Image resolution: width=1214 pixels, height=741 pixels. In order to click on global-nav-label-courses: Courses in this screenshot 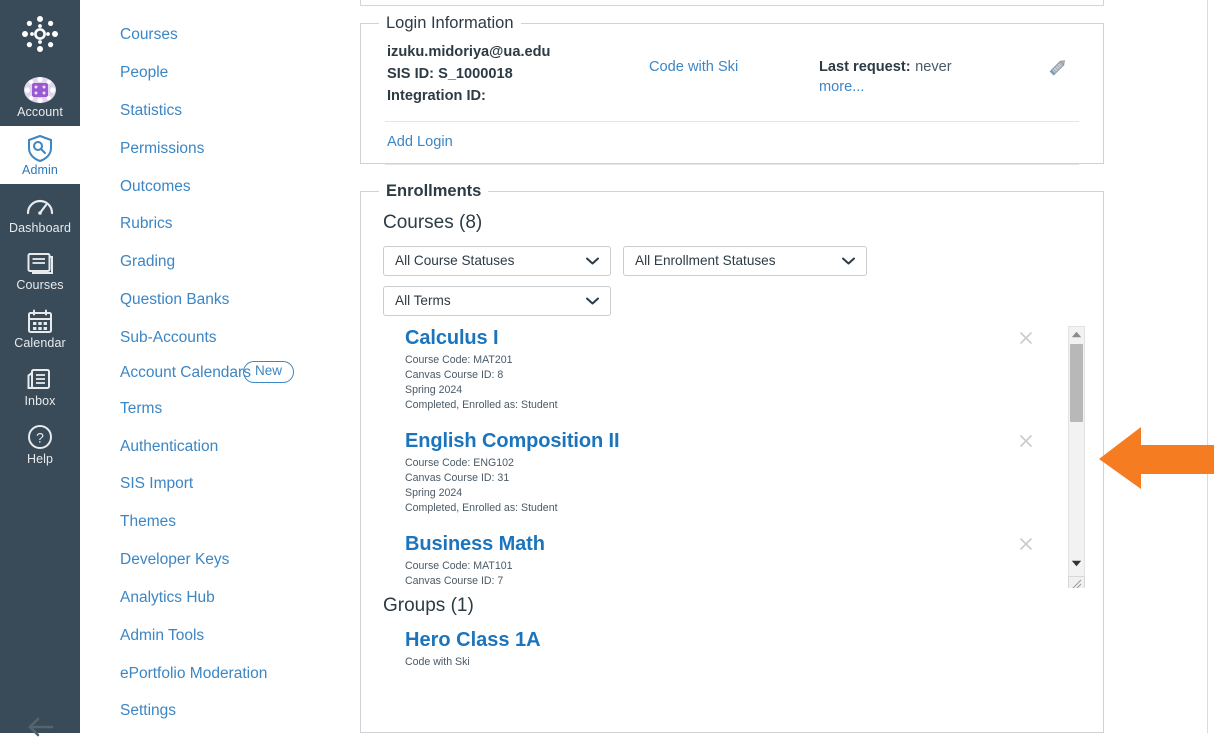, I will do `click(40, 285)`.